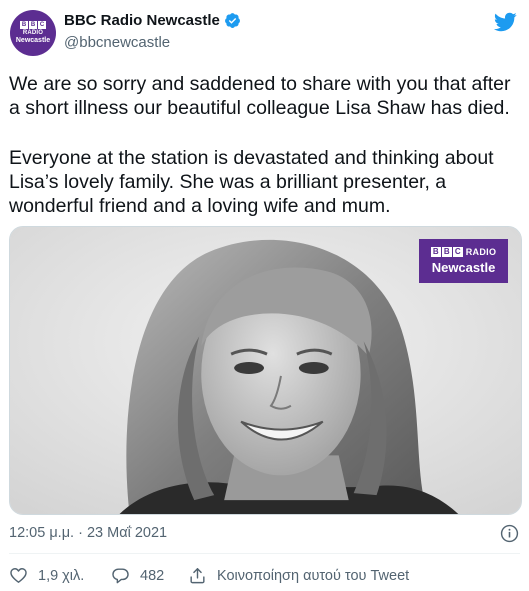 This screenshot has width=529, height=591. I want to click on handle: @bbcnewcastle, so click(117, 42).